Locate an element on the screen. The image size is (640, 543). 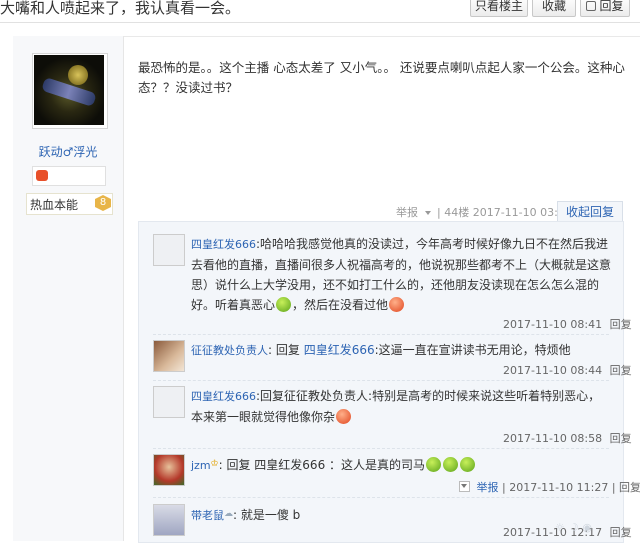
rank-label: 热血本能 is located at coordinates (54, 205).